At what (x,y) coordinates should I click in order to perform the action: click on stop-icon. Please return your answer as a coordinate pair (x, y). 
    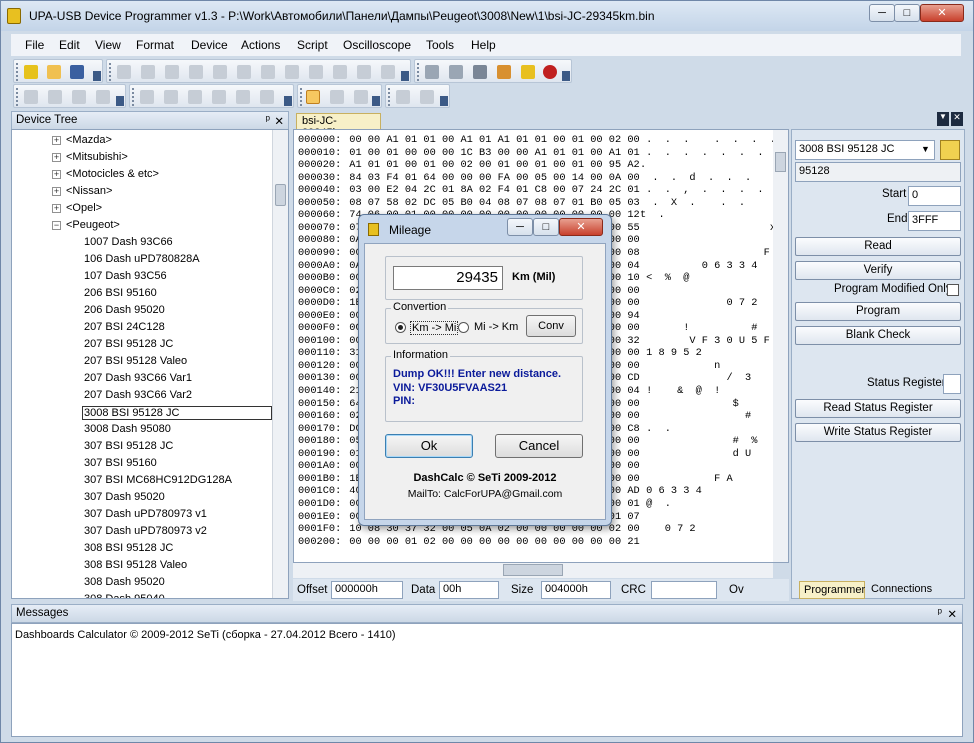
    Looking at the image, I should click on (427, 97).